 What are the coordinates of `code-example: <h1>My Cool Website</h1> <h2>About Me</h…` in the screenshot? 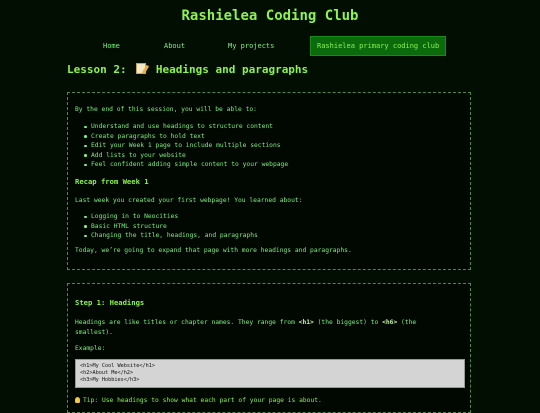 It's located at (270, 373).